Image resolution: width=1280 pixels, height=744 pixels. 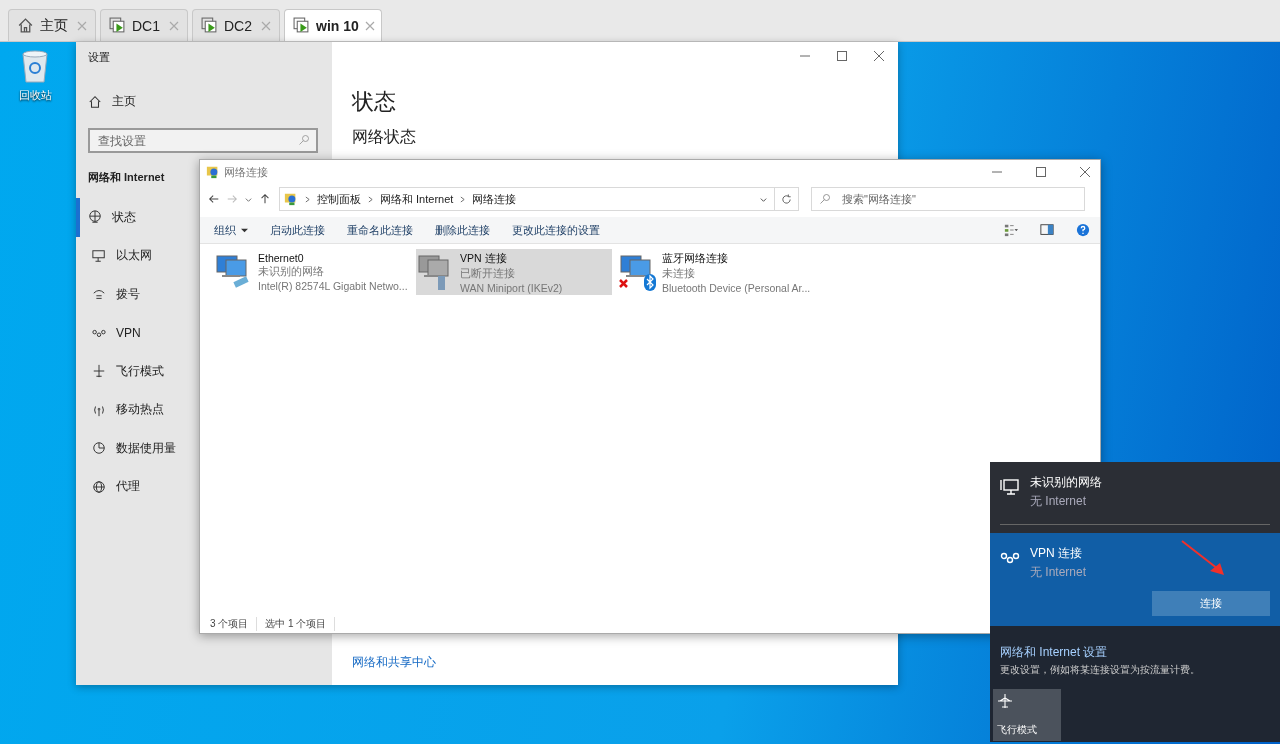 I want to click on monitor-icon, so click(x=1010, y=487).